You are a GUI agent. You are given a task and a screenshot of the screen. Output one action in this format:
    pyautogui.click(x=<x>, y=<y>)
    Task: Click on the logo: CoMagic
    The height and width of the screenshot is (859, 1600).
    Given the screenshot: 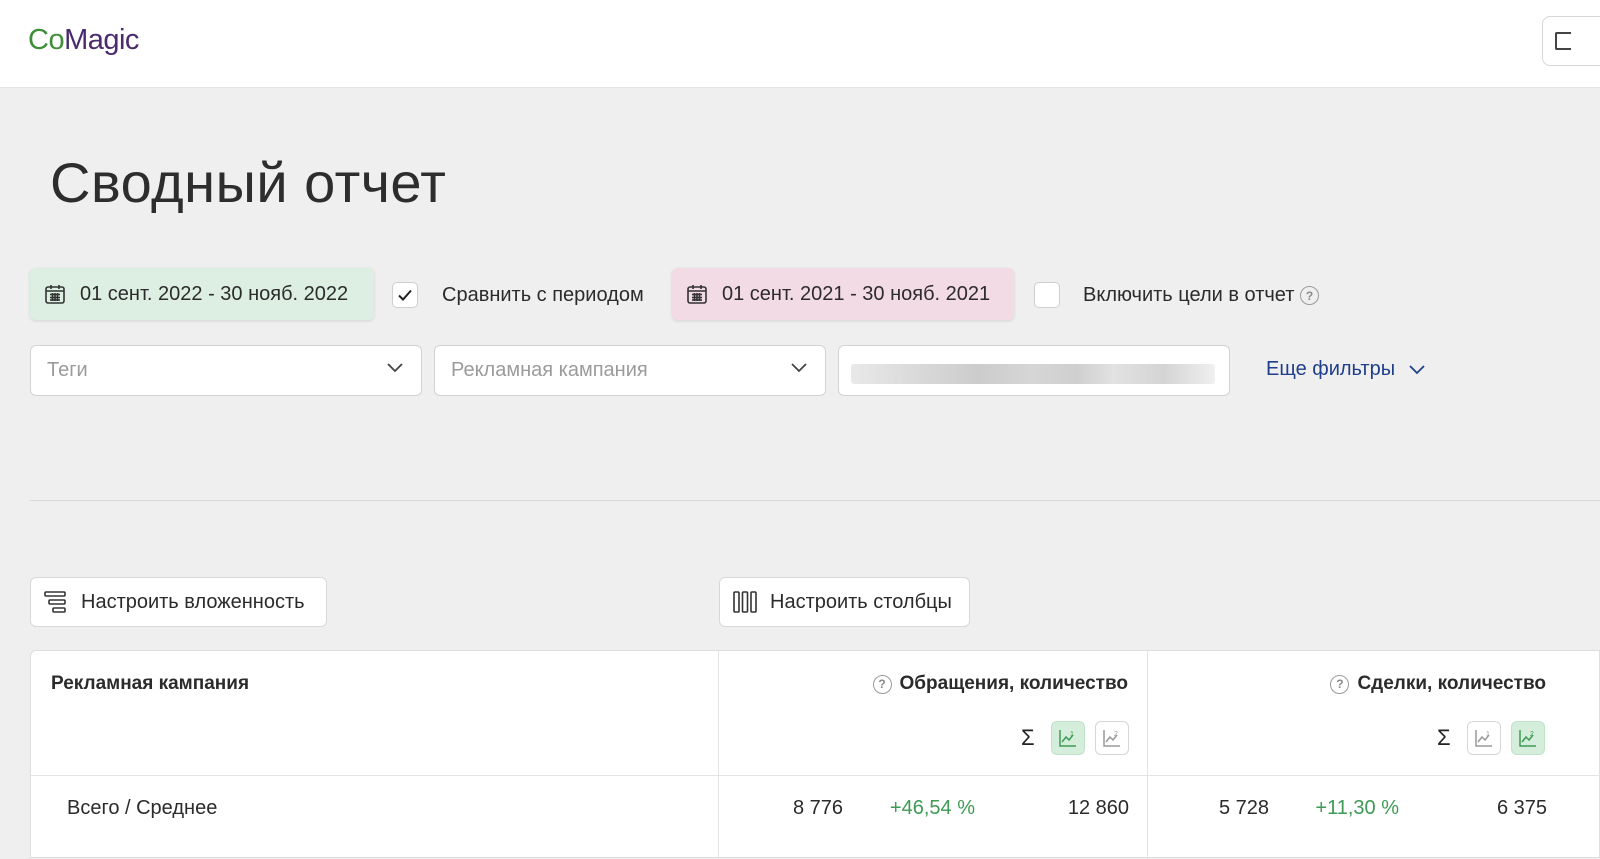 What is the action you would take?
    pyautogui.click(x=83, y=40)
    